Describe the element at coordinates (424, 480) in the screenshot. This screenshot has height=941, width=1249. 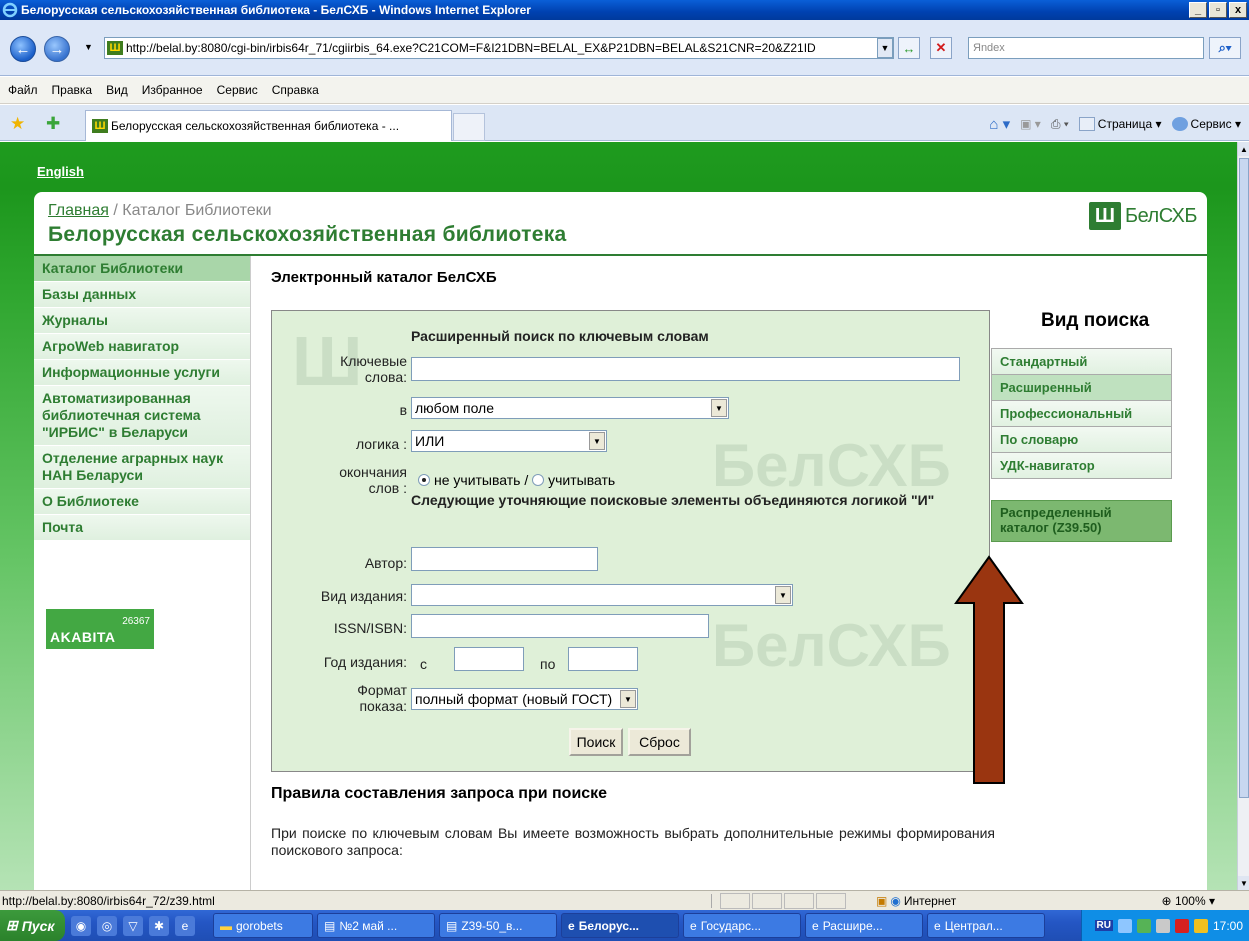
I see `endings-radio-ignore` at that location.